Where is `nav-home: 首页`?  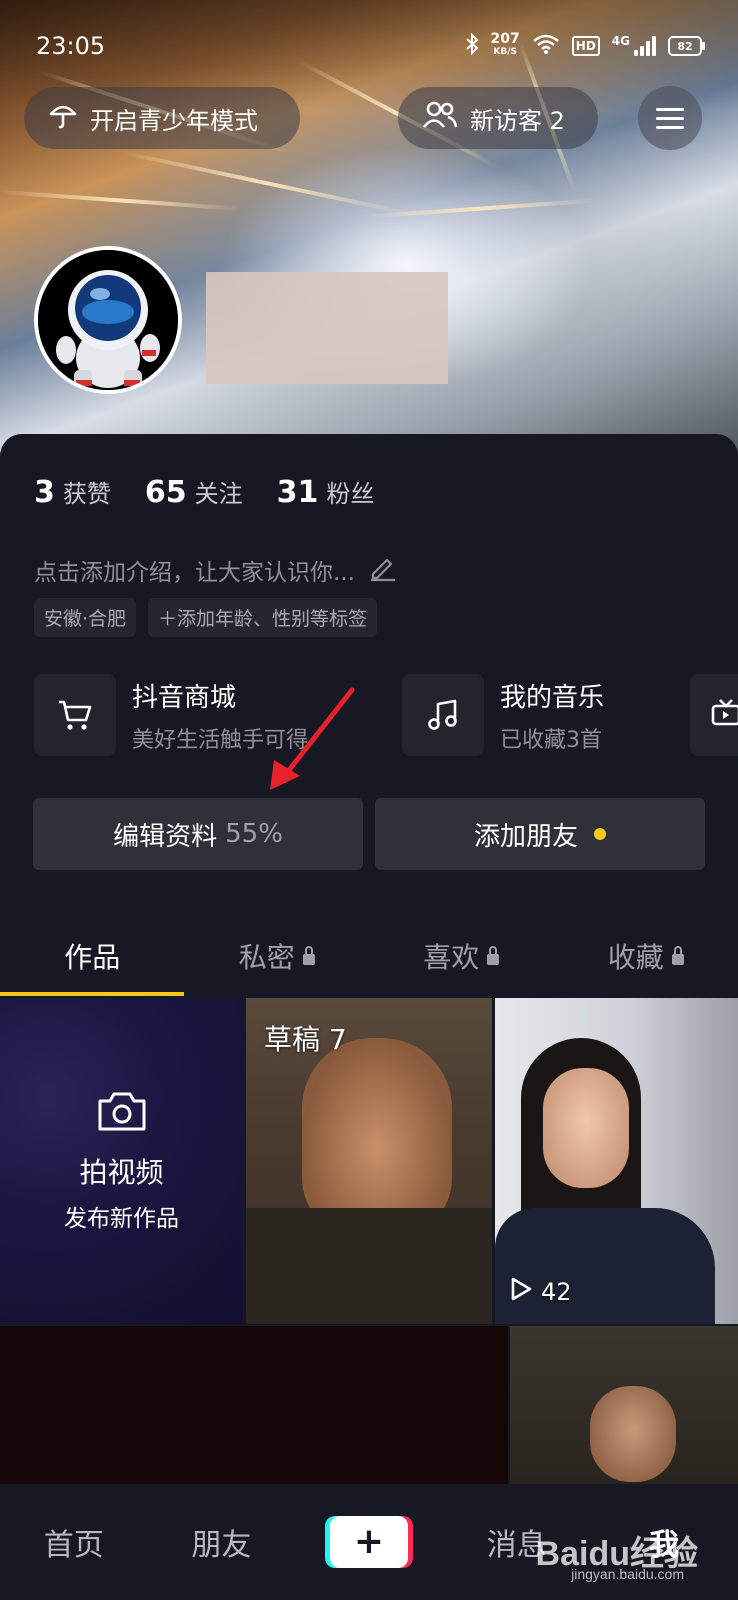
nav-home: 首页 is located at coordinates (74, 1542).